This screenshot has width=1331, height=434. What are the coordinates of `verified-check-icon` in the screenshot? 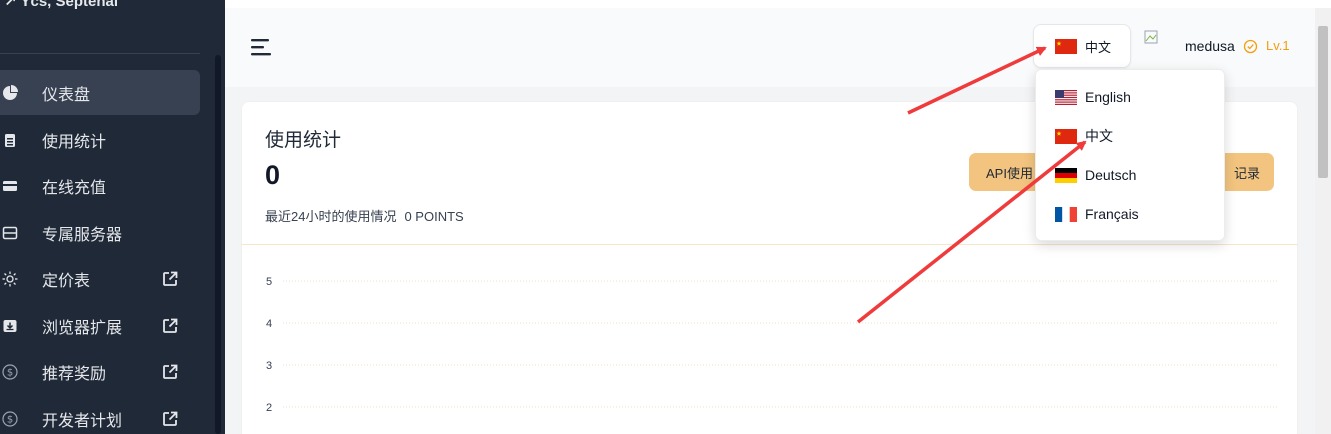 It's located at (1250, 46).